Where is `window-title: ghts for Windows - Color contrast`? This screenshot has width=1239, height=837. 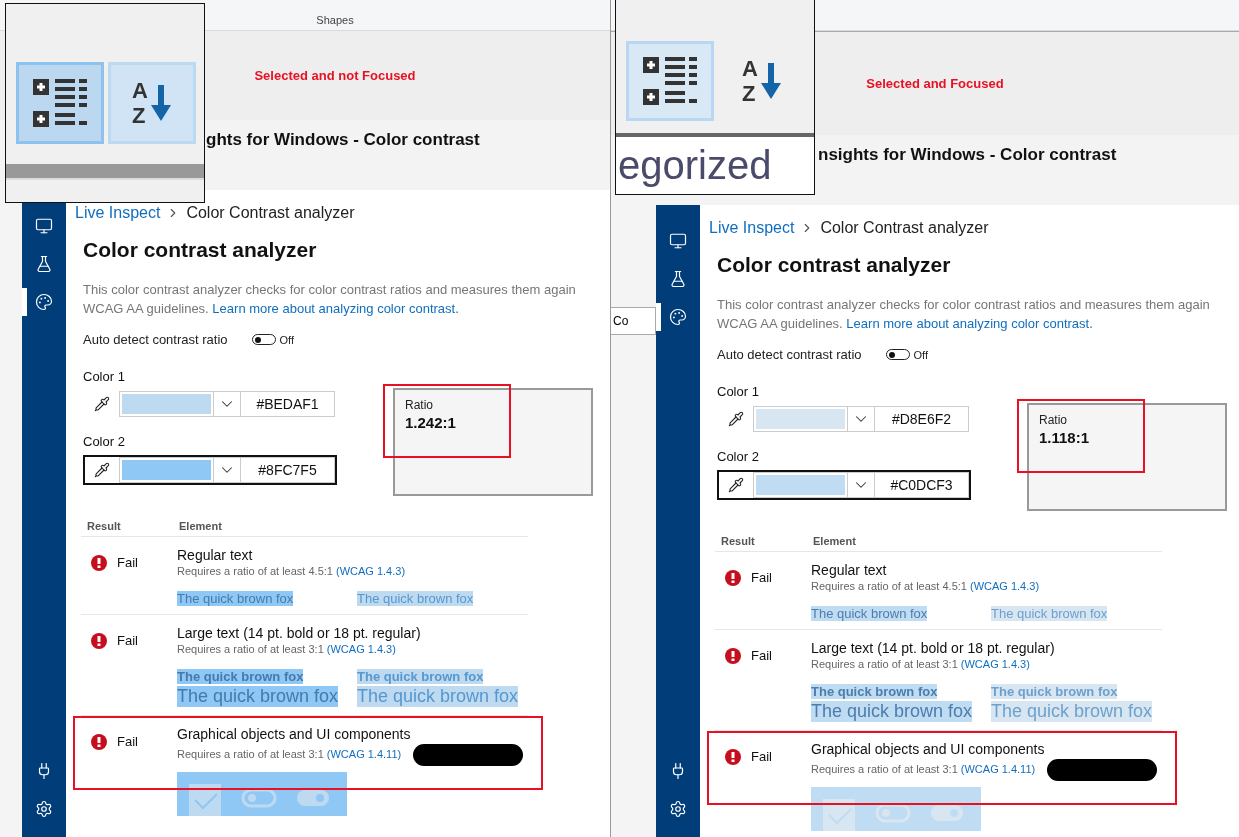 window-title: ghts for Windows - Color contrast is located at coordinates (343, 140).